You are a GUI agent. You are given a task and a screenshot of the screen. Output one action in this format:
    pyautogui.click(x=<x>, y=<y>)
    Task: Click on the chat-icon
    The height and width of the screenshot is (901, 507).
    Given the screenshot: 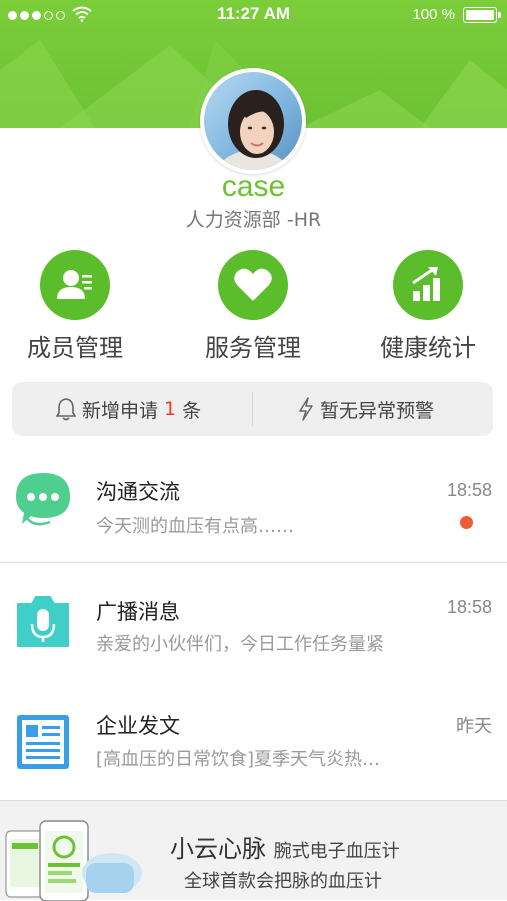 What is the action you would take?
    pyautogui.click(x=43, y=499)
    